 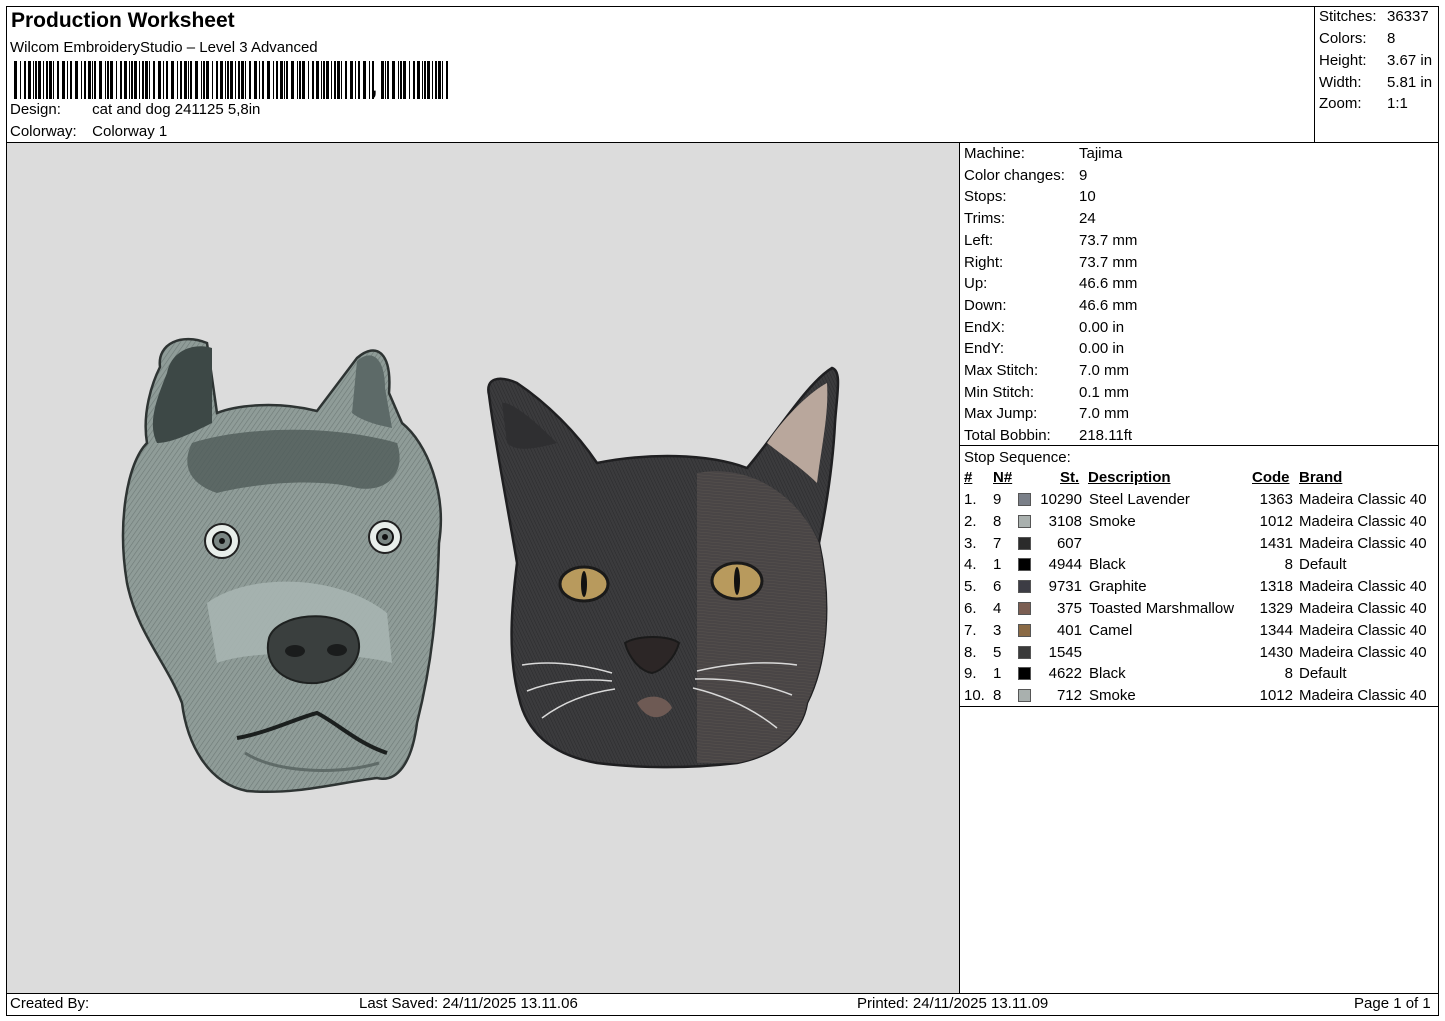 I want to click on created-by: Created By:, so click(x=50, y=1003).